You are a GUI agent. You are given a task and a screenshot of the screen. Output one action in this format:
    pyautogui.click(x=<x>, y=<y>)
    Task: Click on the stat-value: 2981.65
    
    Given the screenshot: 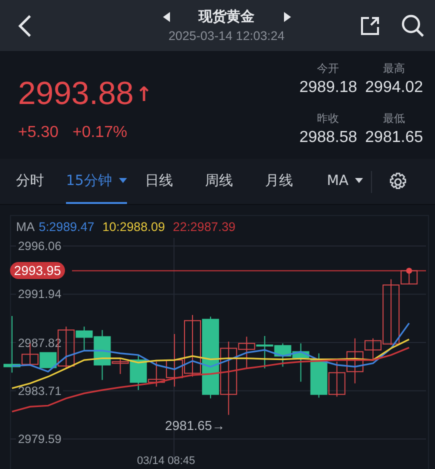 What is the action you would take?
    pyautogui.click(x=394, y=138)
    